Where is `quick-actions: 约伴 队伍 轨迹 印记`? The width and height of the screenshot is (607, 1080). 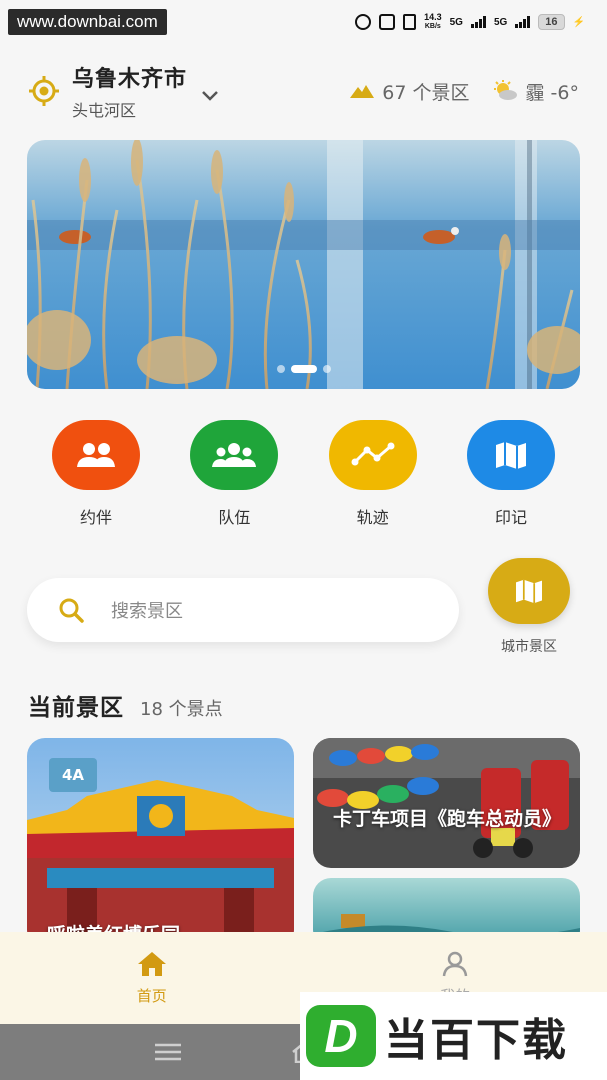 quick-actions: 约伴 队伍 轨迹 印记 is located at coordinates (303, 474).